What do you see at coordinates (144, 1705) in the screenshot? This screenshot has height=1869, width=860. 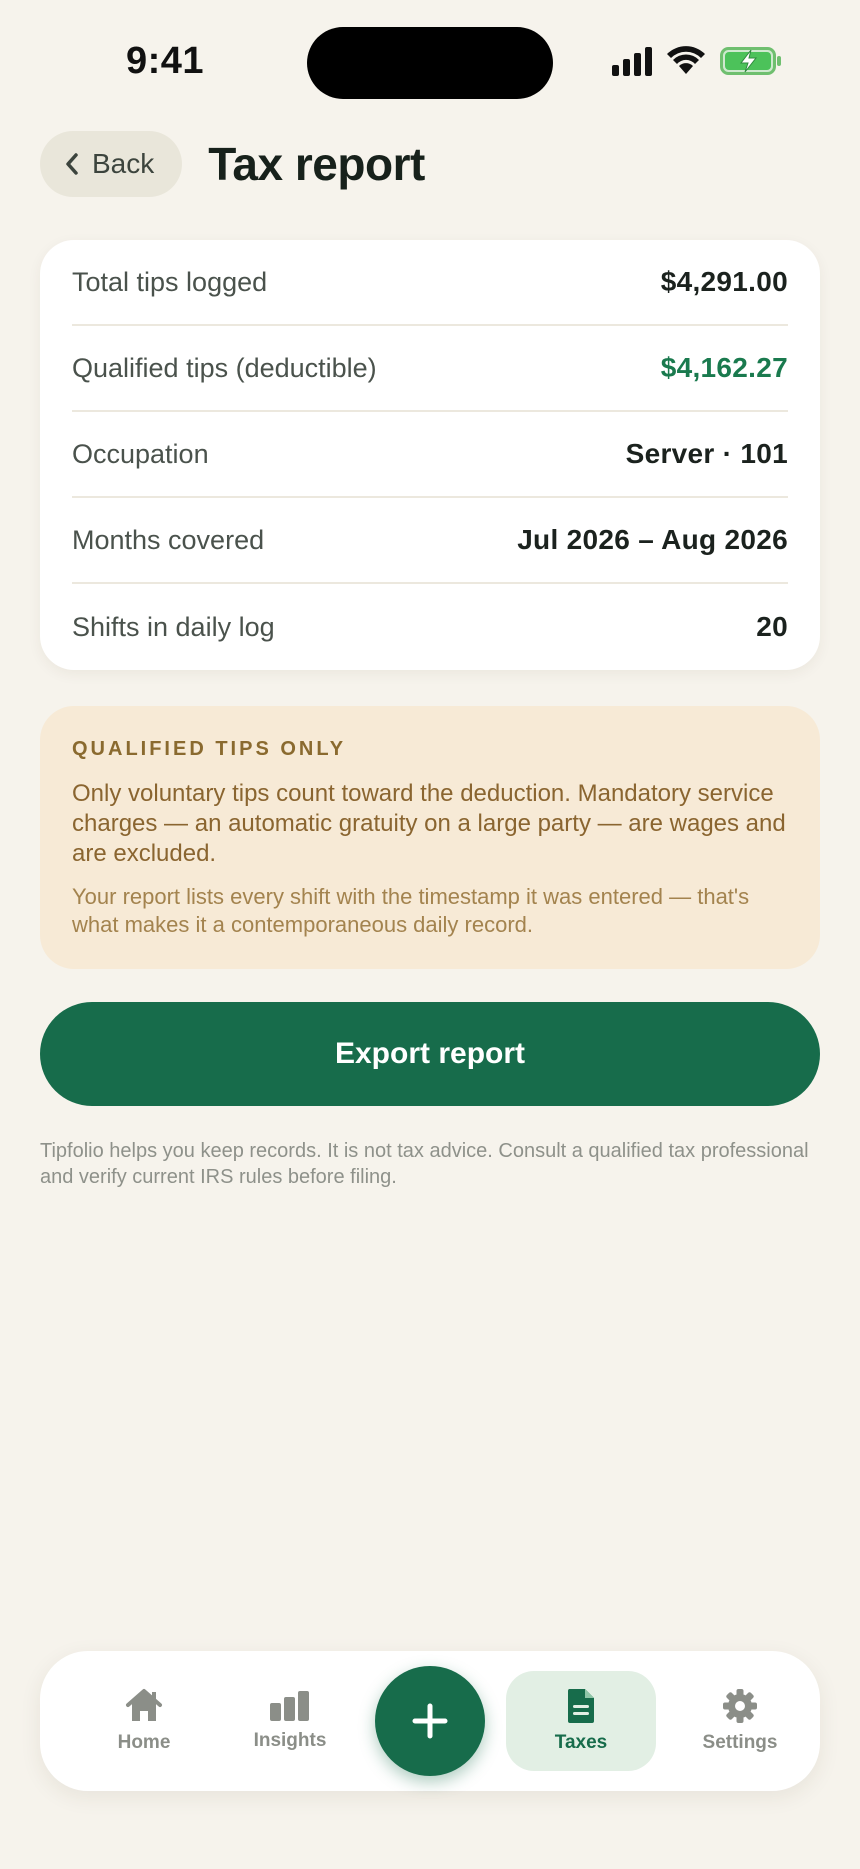 I see `home-icon` at bounding box center [144, 1705].